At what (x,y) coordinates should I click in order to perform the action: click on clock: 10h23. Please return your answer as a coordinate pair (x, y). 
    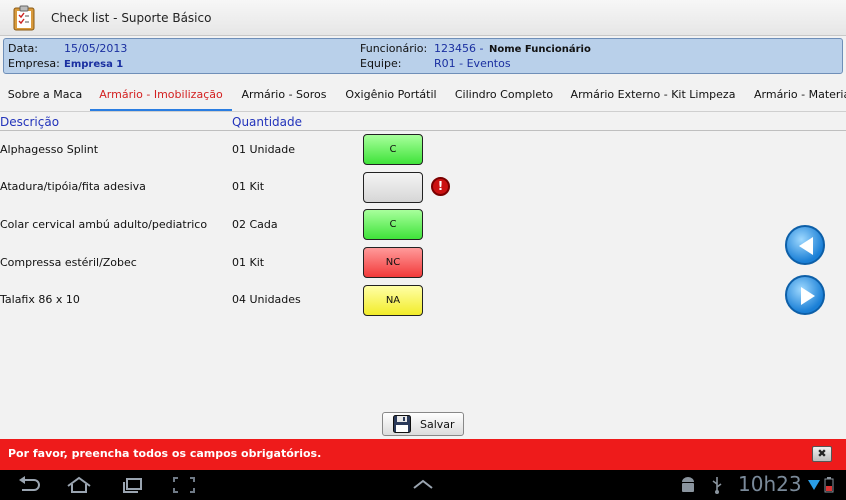
    Looking at the image, I should click on (770, 484).